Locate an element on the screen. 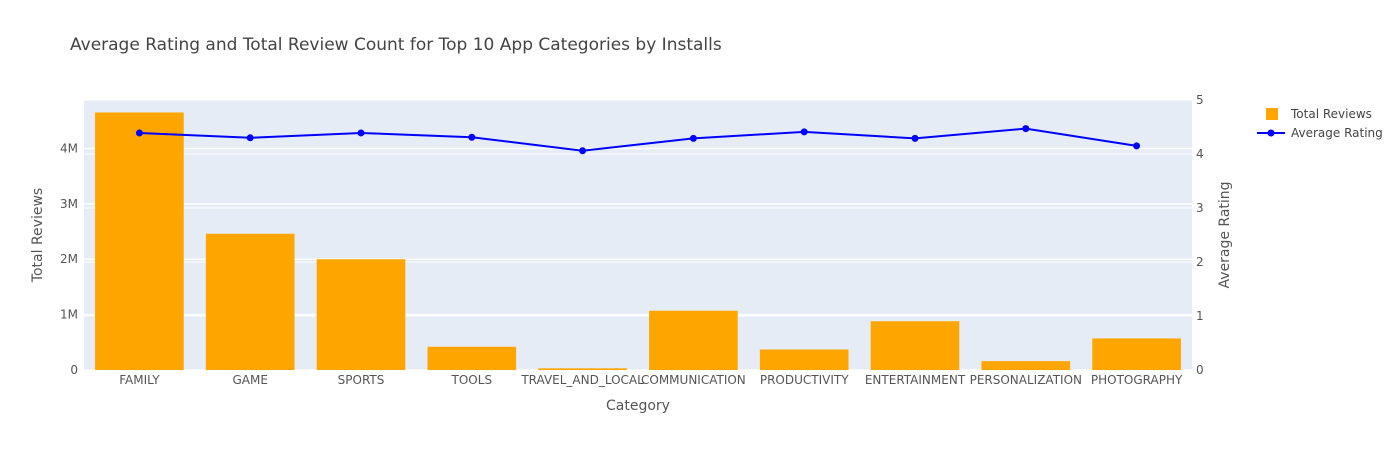 This screenshot has width=1394, height=450. y2-tick-label: 0 is located at coordinates (1200, 370).